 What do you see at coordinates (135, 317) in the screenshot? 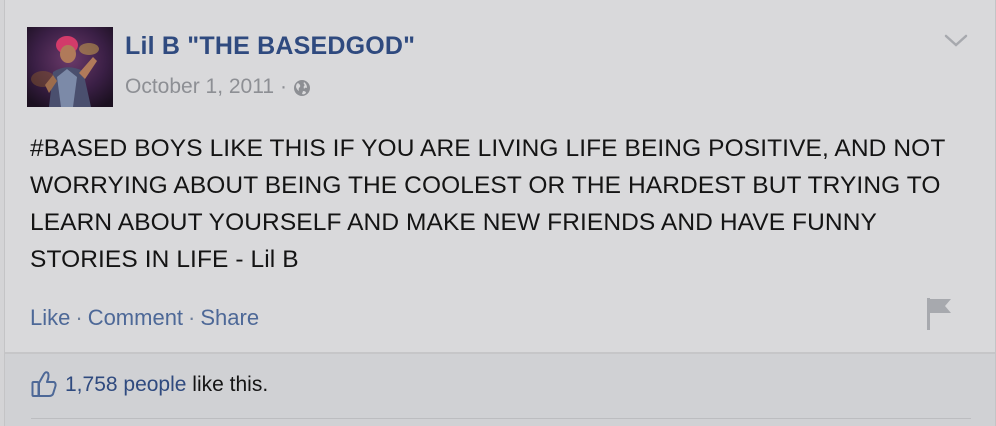
I see `comment-link: Comment` at bounding box center [135, 317].